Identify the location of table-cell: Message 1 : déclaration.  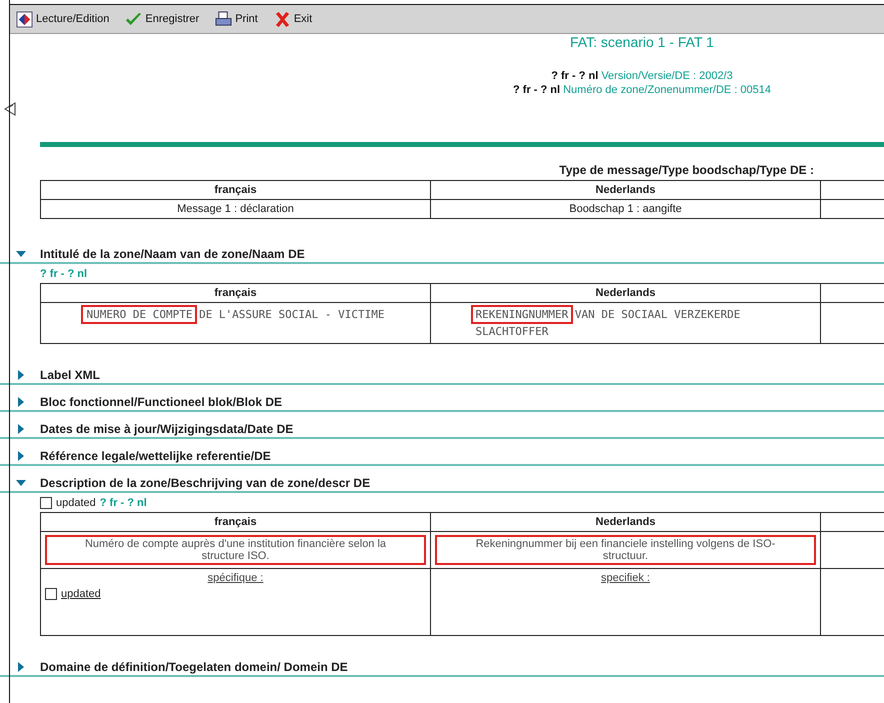
(235, 209).